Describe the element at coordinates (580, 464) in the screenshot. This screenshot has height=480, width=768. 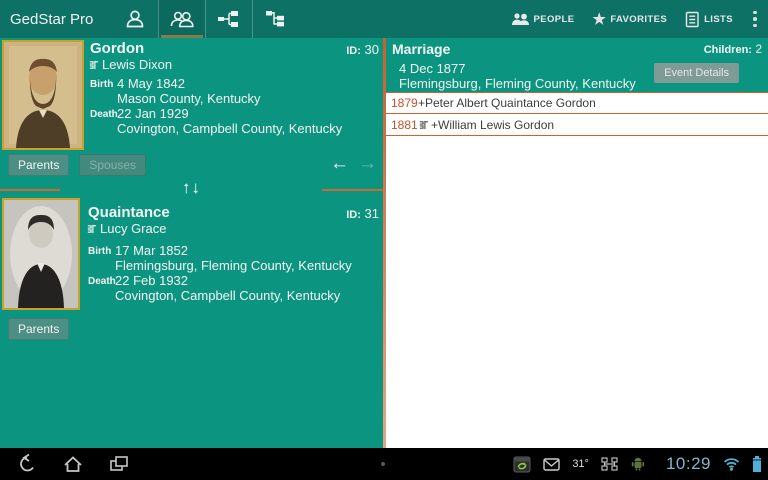
I see `temperature-widget: 31°` at that location.